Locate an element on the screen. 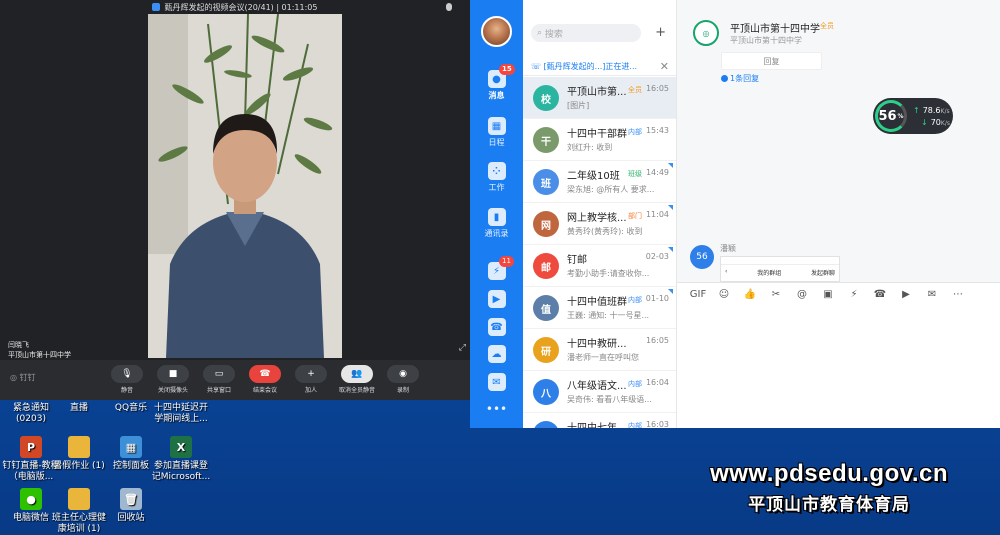 The width and height of the screenshot is (1000, 535). conversation-tag: 部门 is located at coordinates (635, 216).